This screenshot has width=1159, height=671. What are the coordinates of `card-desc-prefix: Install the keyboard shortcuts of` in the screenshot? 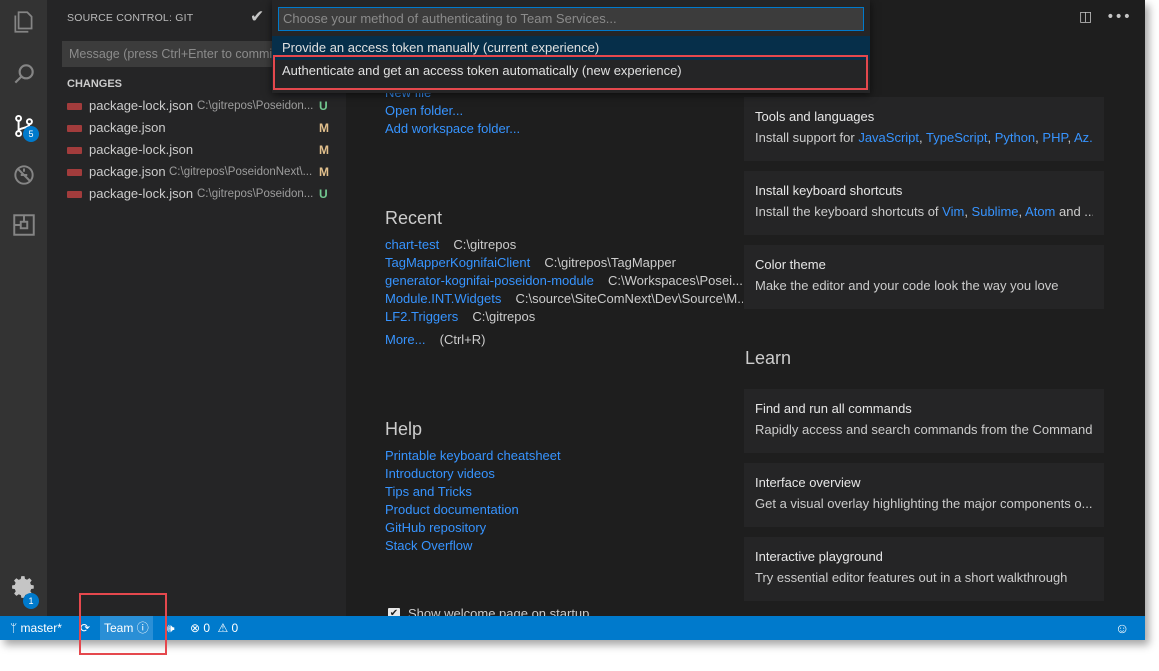 It's located at (849, 211).